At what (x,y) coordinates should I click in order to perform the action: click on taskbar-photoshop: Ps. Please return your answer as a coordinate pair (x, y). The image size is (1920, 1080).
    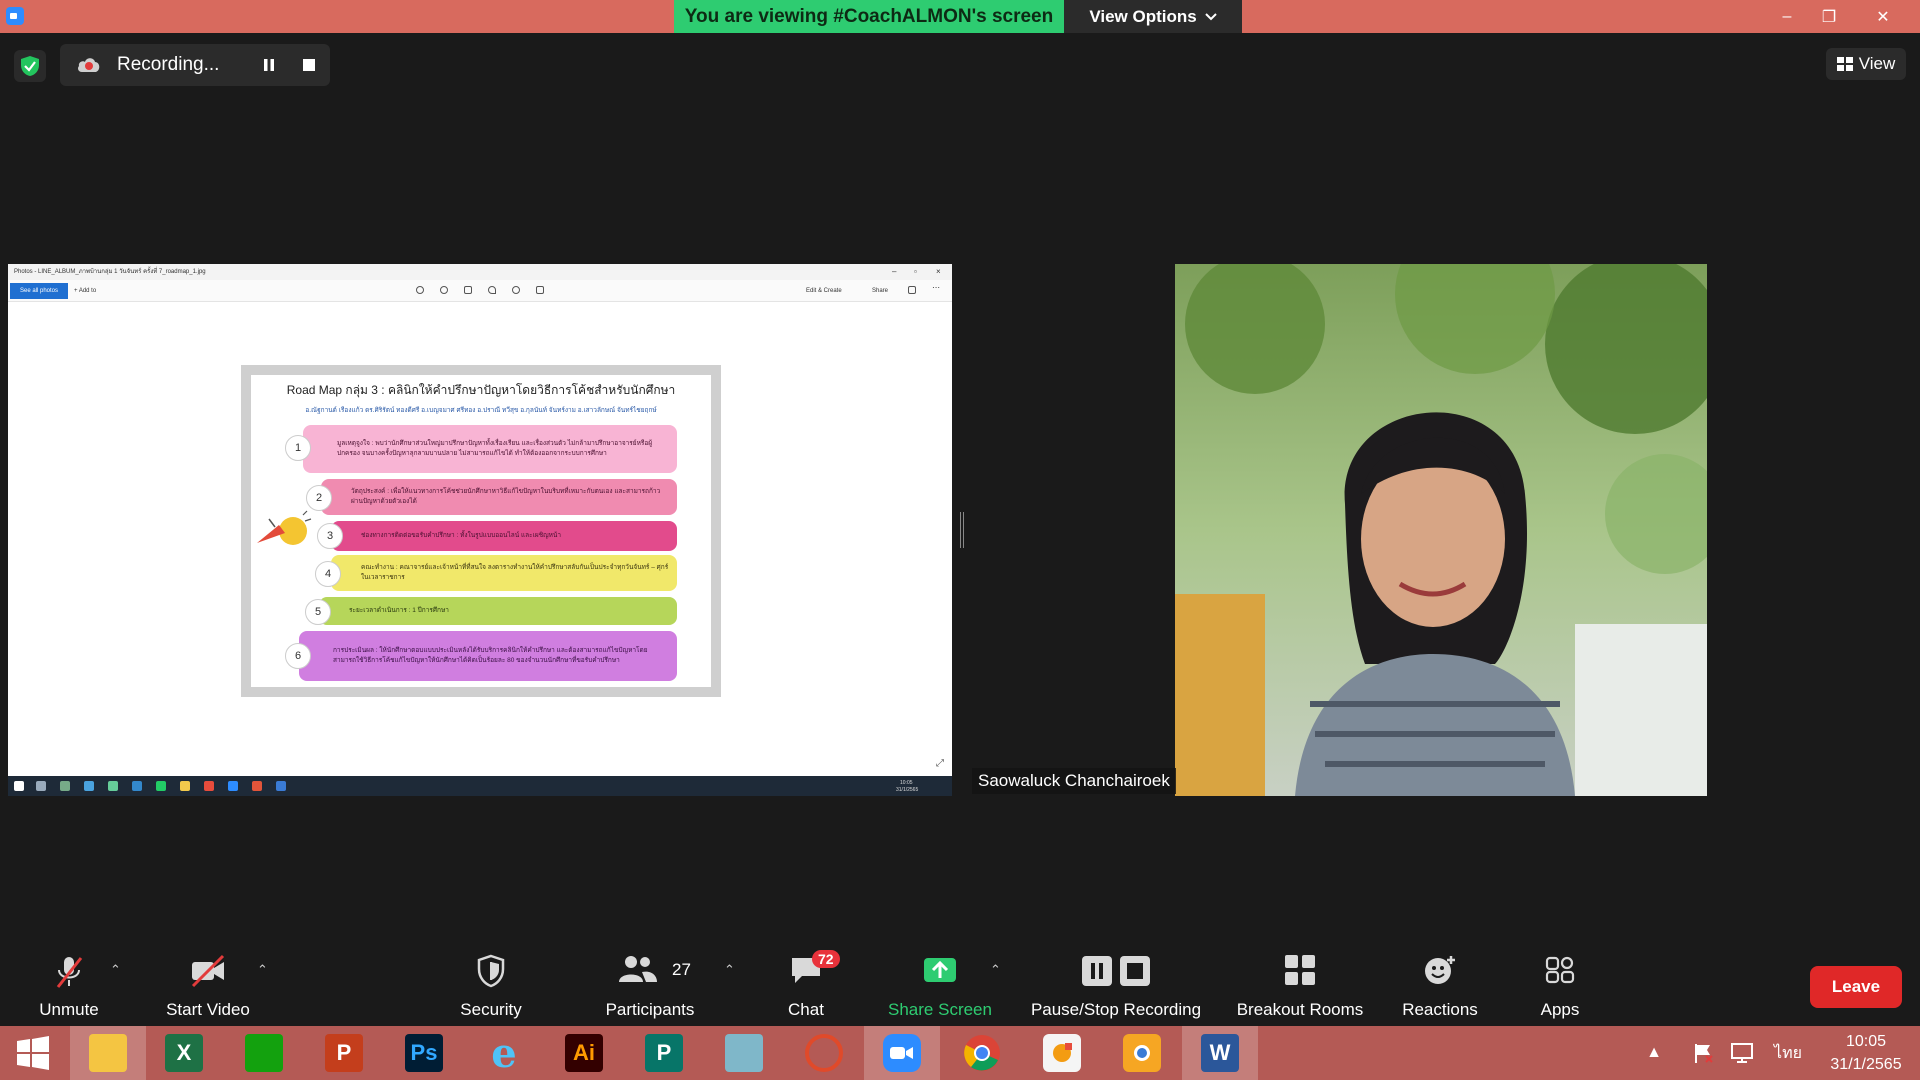
    Looking at the image, I should click on (424, 1053).